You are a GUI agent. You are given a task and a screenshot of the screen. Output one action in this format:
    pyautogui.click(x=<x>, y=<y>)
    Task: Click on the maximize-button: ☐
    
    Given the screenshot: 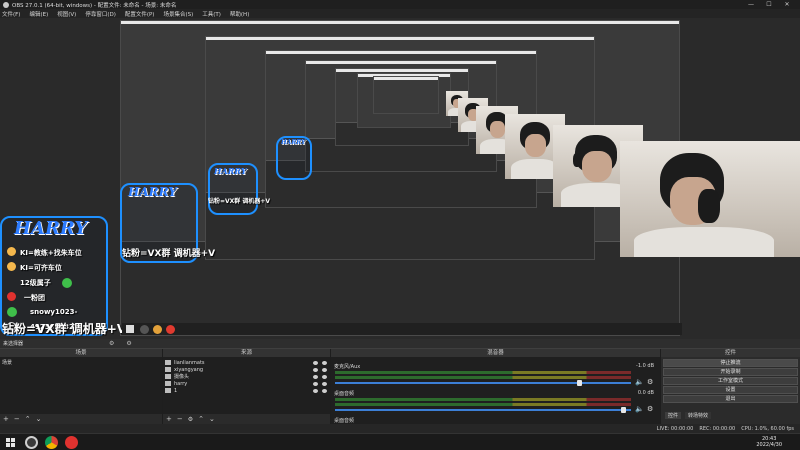 What is the action you would take?
    pyautogui.click(x=769, y=4)
    